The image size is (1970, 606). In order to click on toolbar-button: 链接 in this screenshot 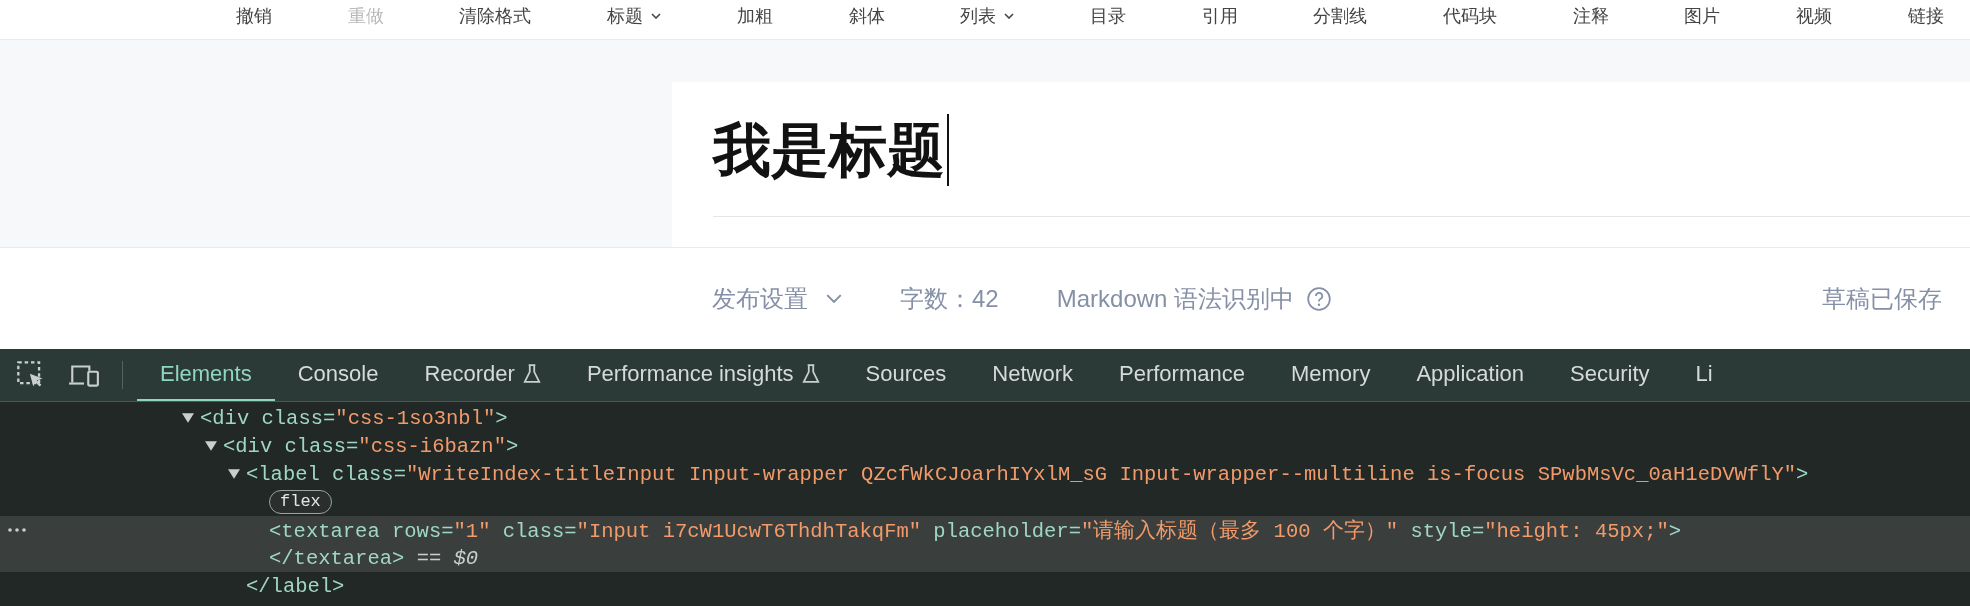, I will do `click(1925, 16)`.